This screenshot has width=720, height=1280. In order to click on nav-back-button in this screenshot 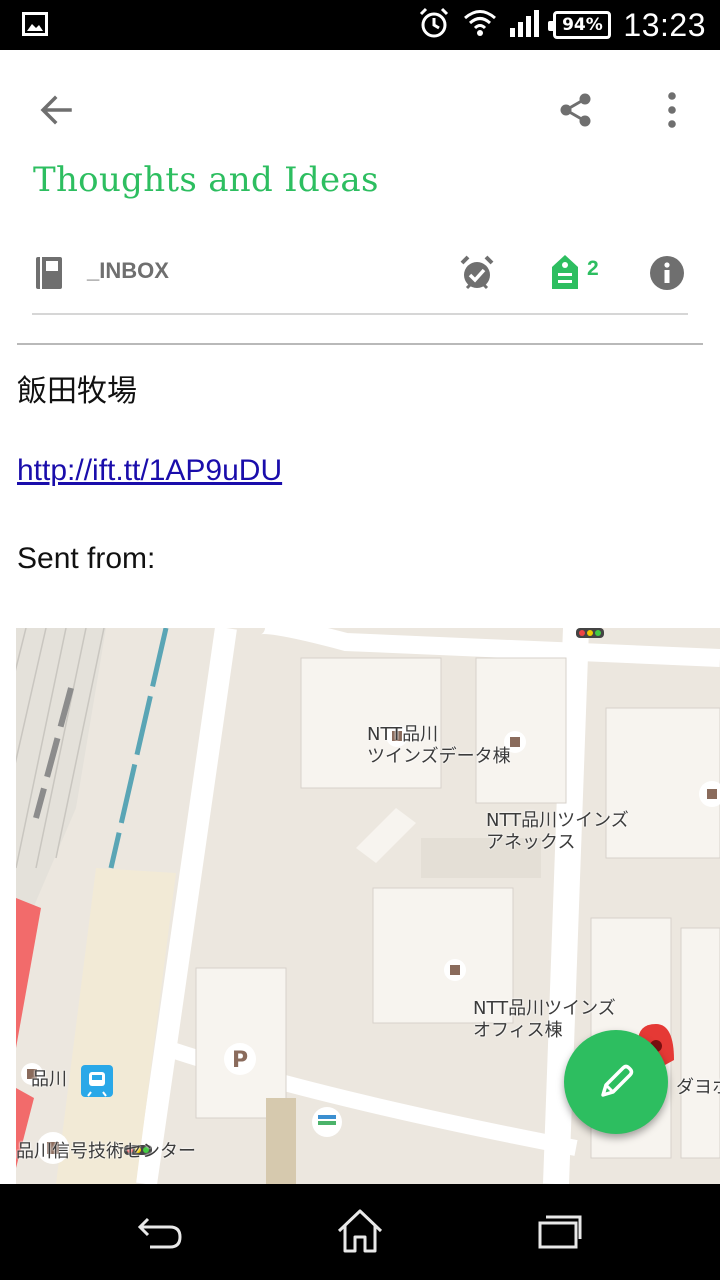, I will do `click(160, 1231)`.